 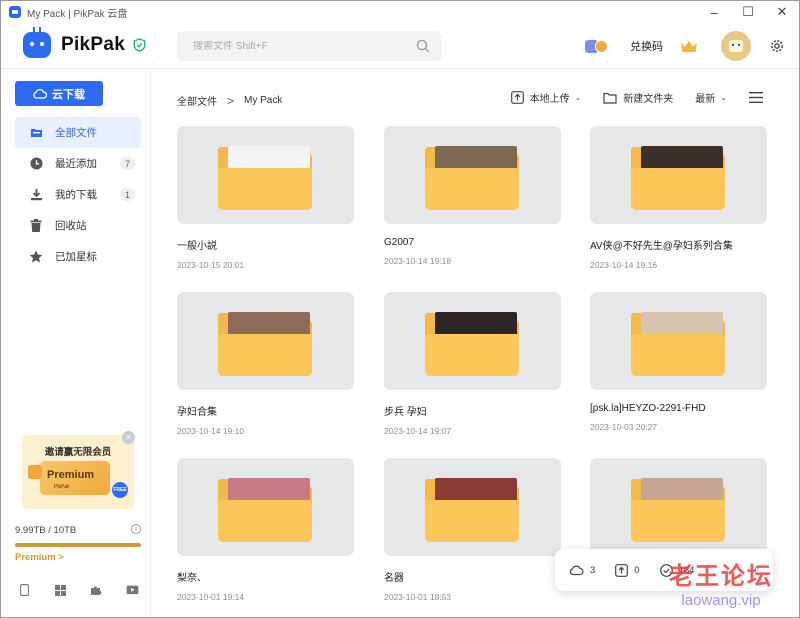 I want to click on upload-button: 本地上传 ⌄, so click(x=546, y=97).